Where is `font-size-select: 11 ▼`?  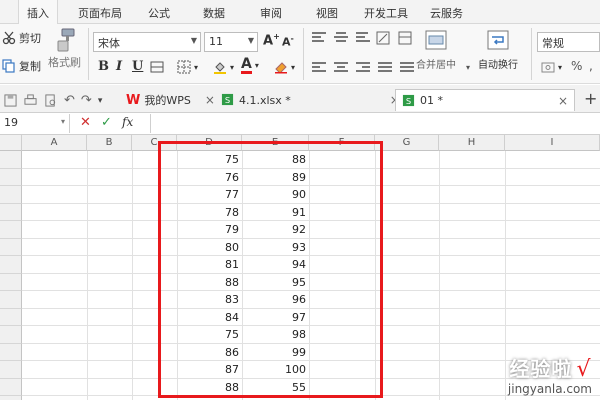 font-size-select: 11 ▼ is located at coordinates (231, 42).